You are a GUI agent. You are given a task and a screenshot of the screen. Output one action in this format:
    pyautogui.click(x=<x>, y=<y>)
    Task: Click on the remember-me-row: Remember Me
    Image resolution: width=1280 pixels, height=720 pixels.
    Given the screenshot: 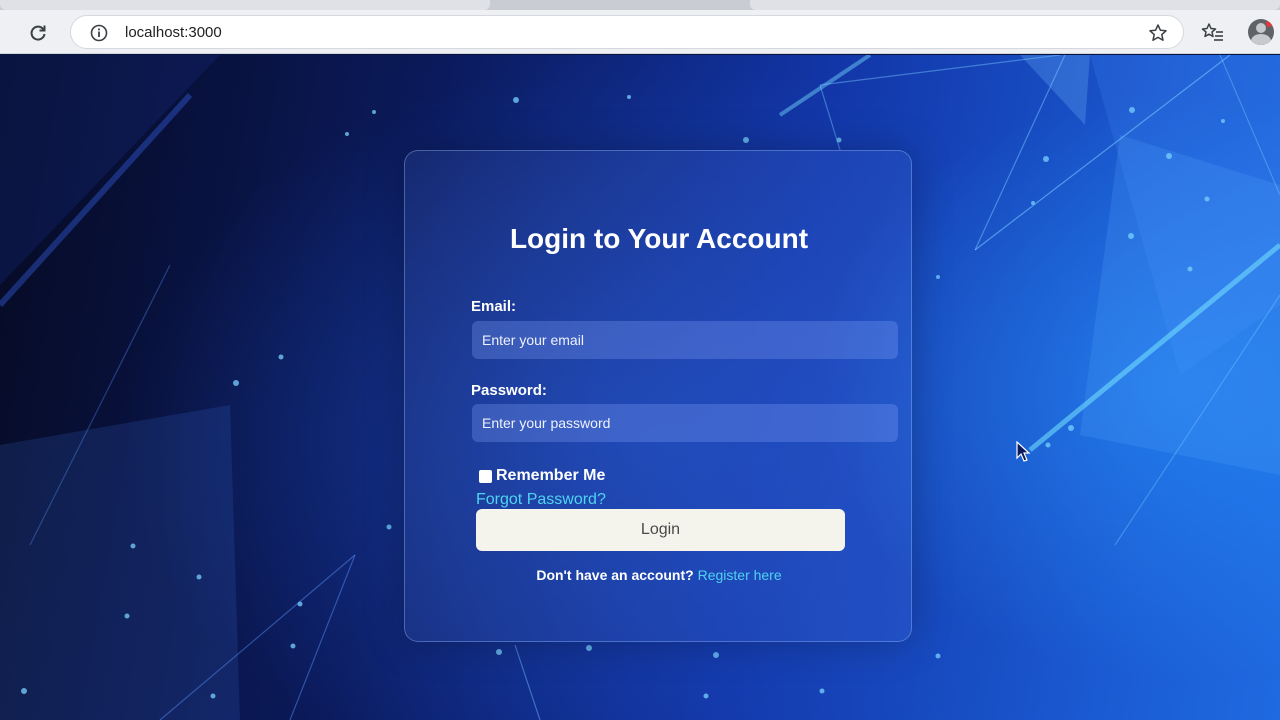 What is the action you would take?
    pyautogui.click(x=542, y=476)
    